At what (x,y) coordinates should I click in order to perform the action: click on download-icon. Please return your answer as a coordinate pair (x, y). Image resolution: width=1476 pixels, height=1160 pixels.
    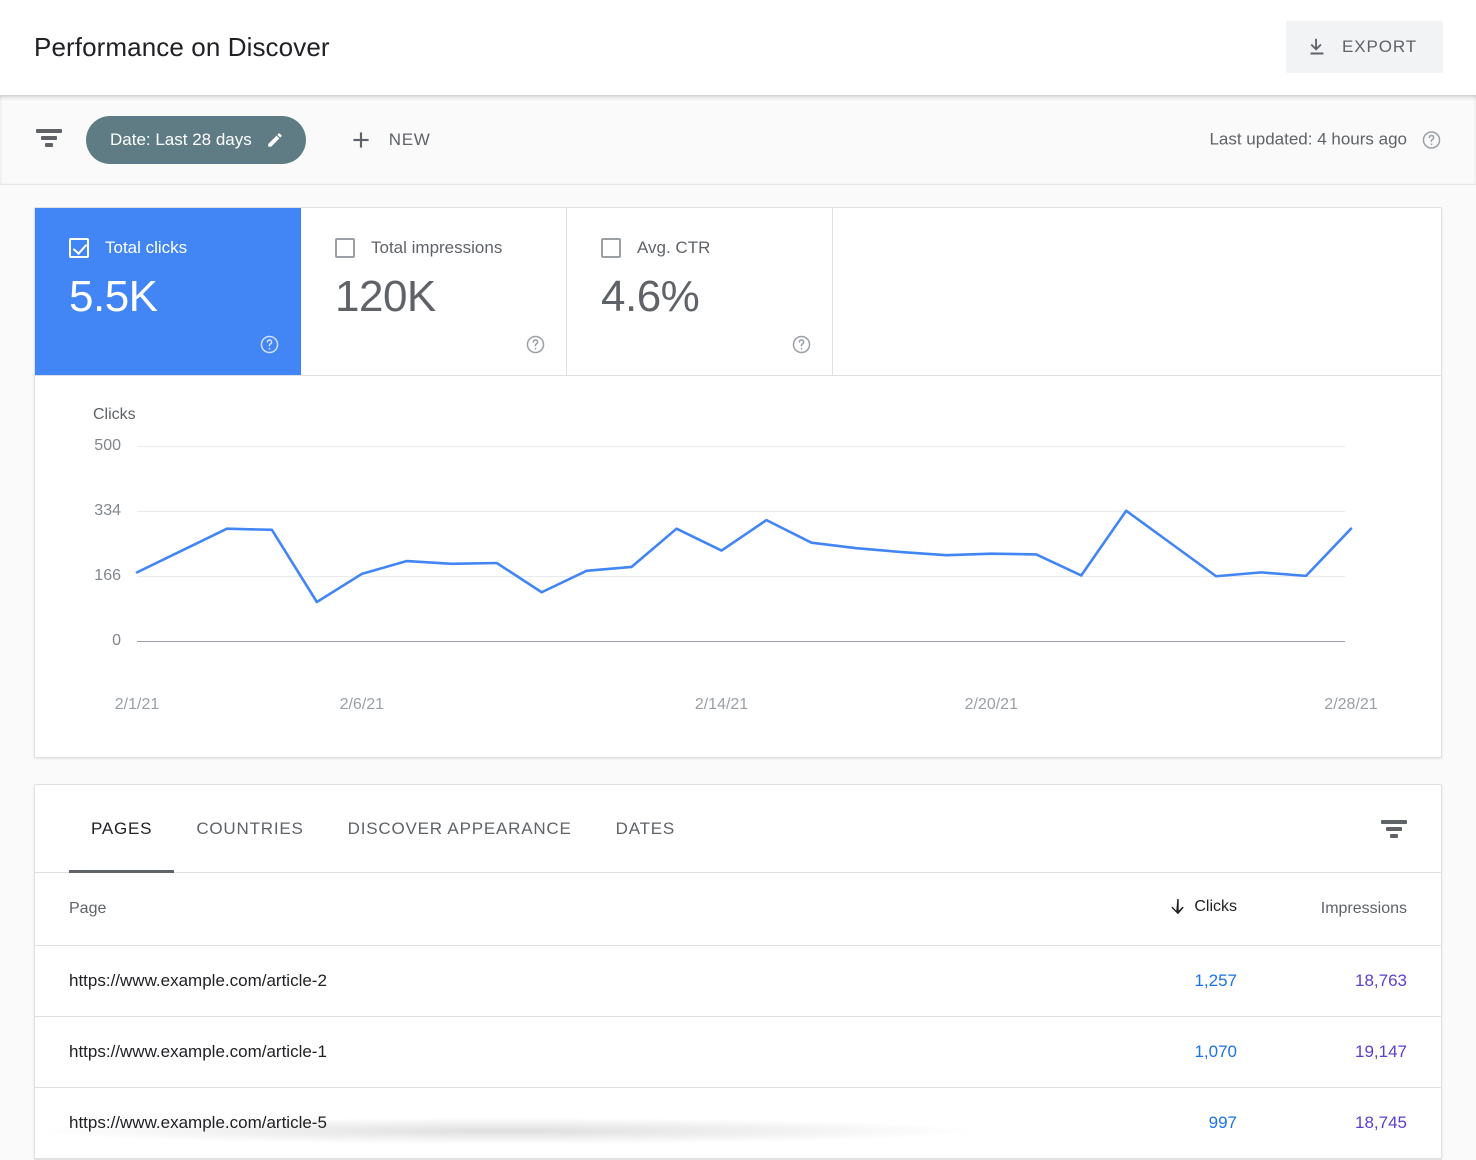
    Looking at the image, I should click on (1317, 47).